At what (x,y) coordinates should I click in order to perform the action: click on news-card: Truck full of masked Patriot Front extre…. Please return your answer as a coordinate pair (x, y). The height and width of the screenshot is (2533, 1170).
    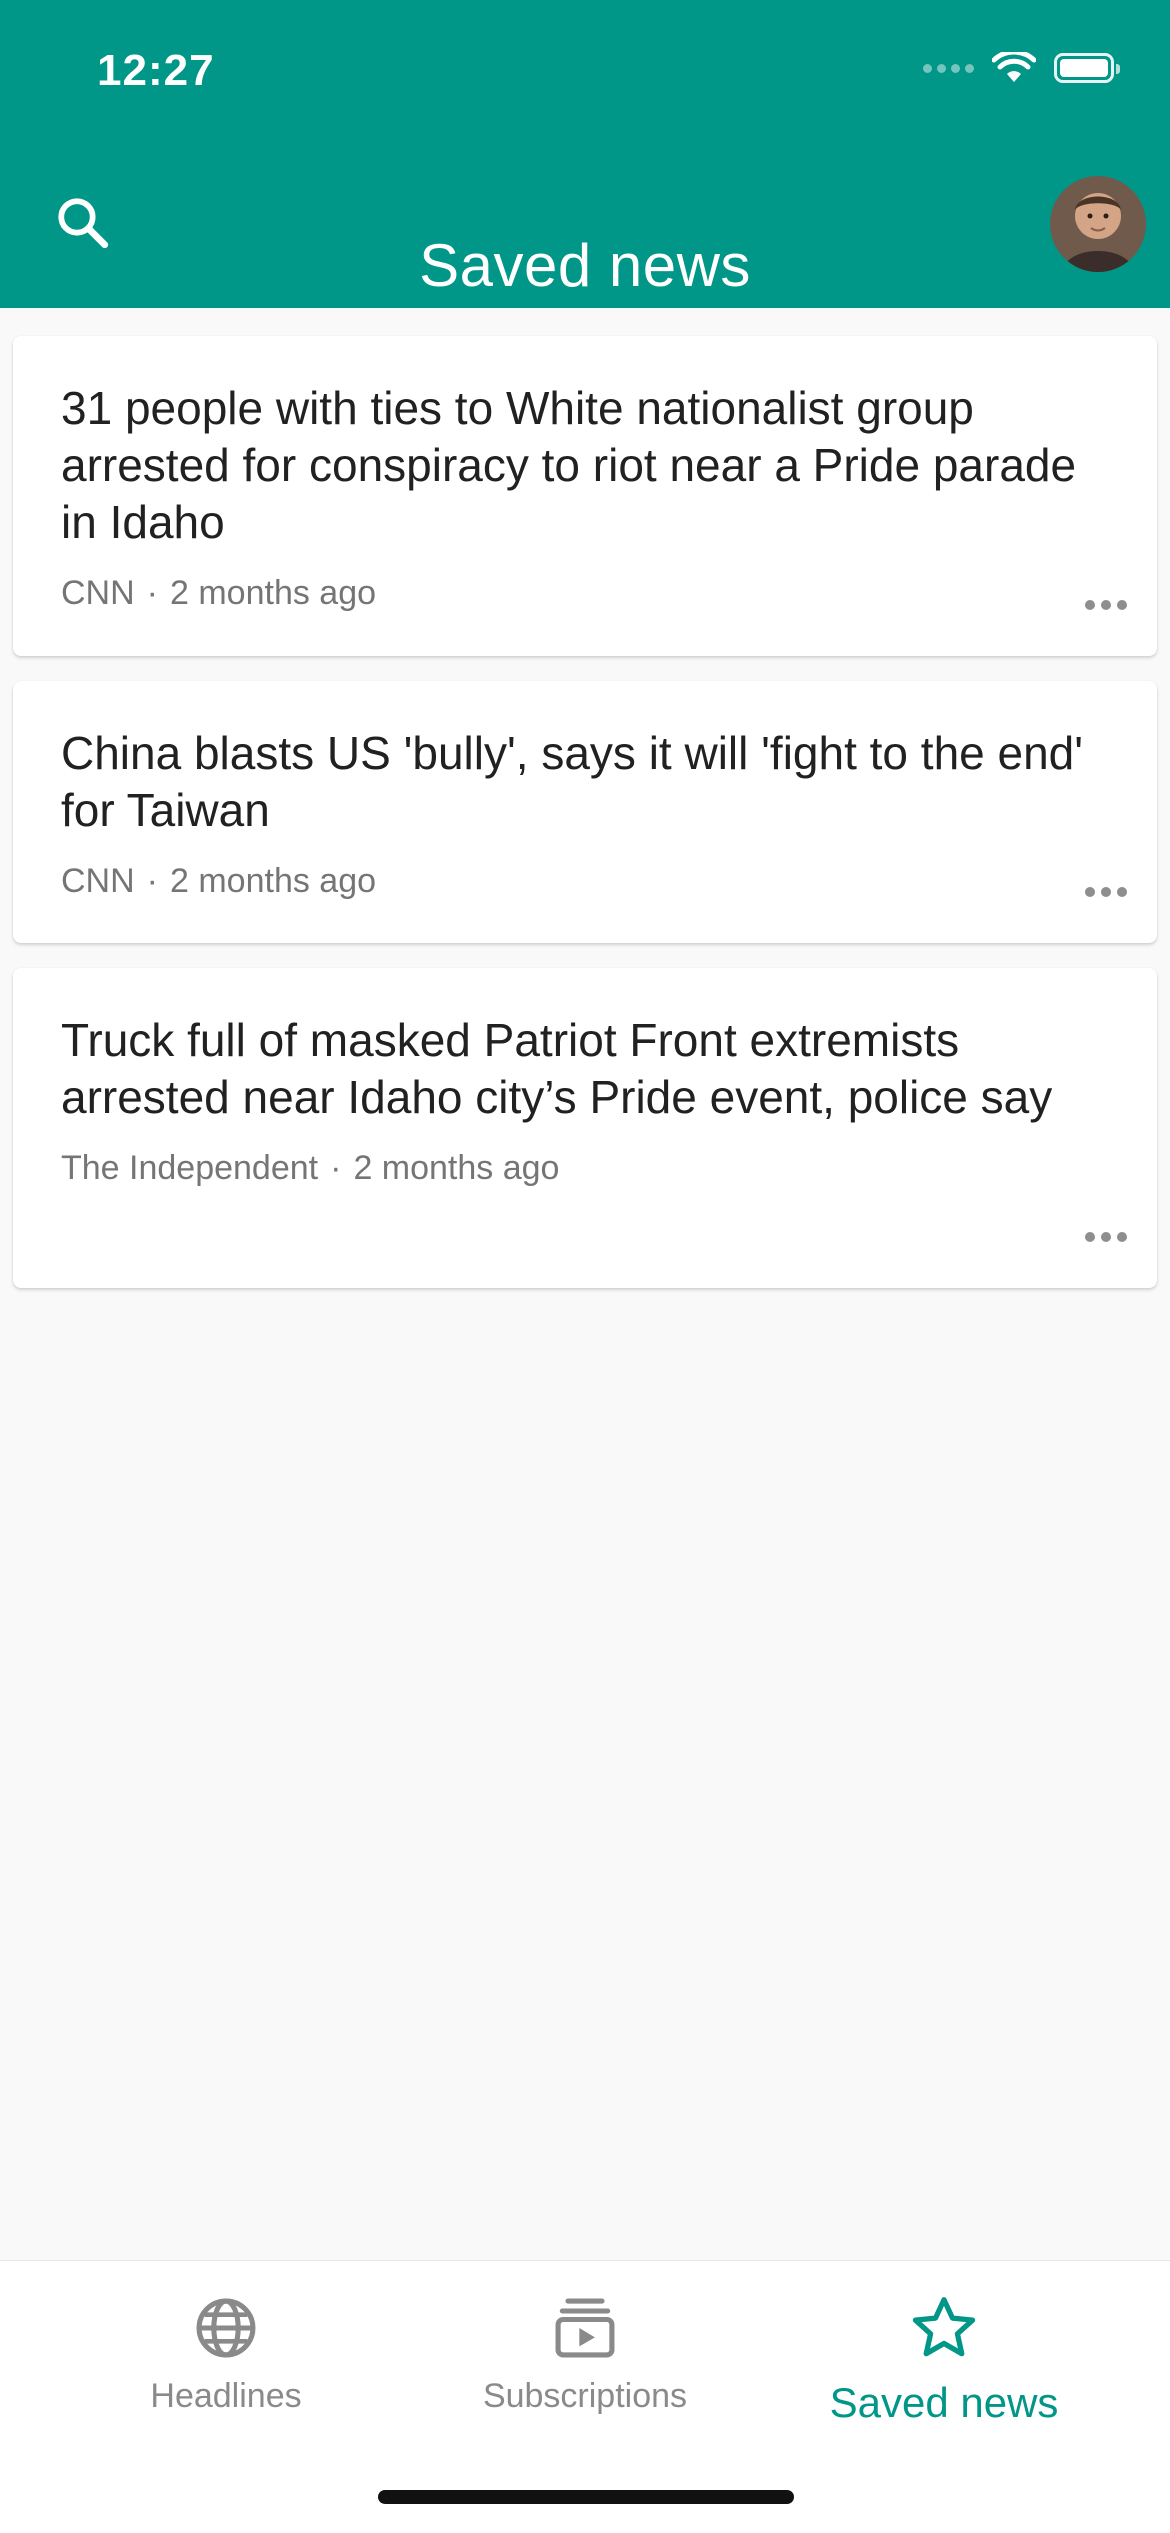
    Looking at the image, I should click on (585, 1128).